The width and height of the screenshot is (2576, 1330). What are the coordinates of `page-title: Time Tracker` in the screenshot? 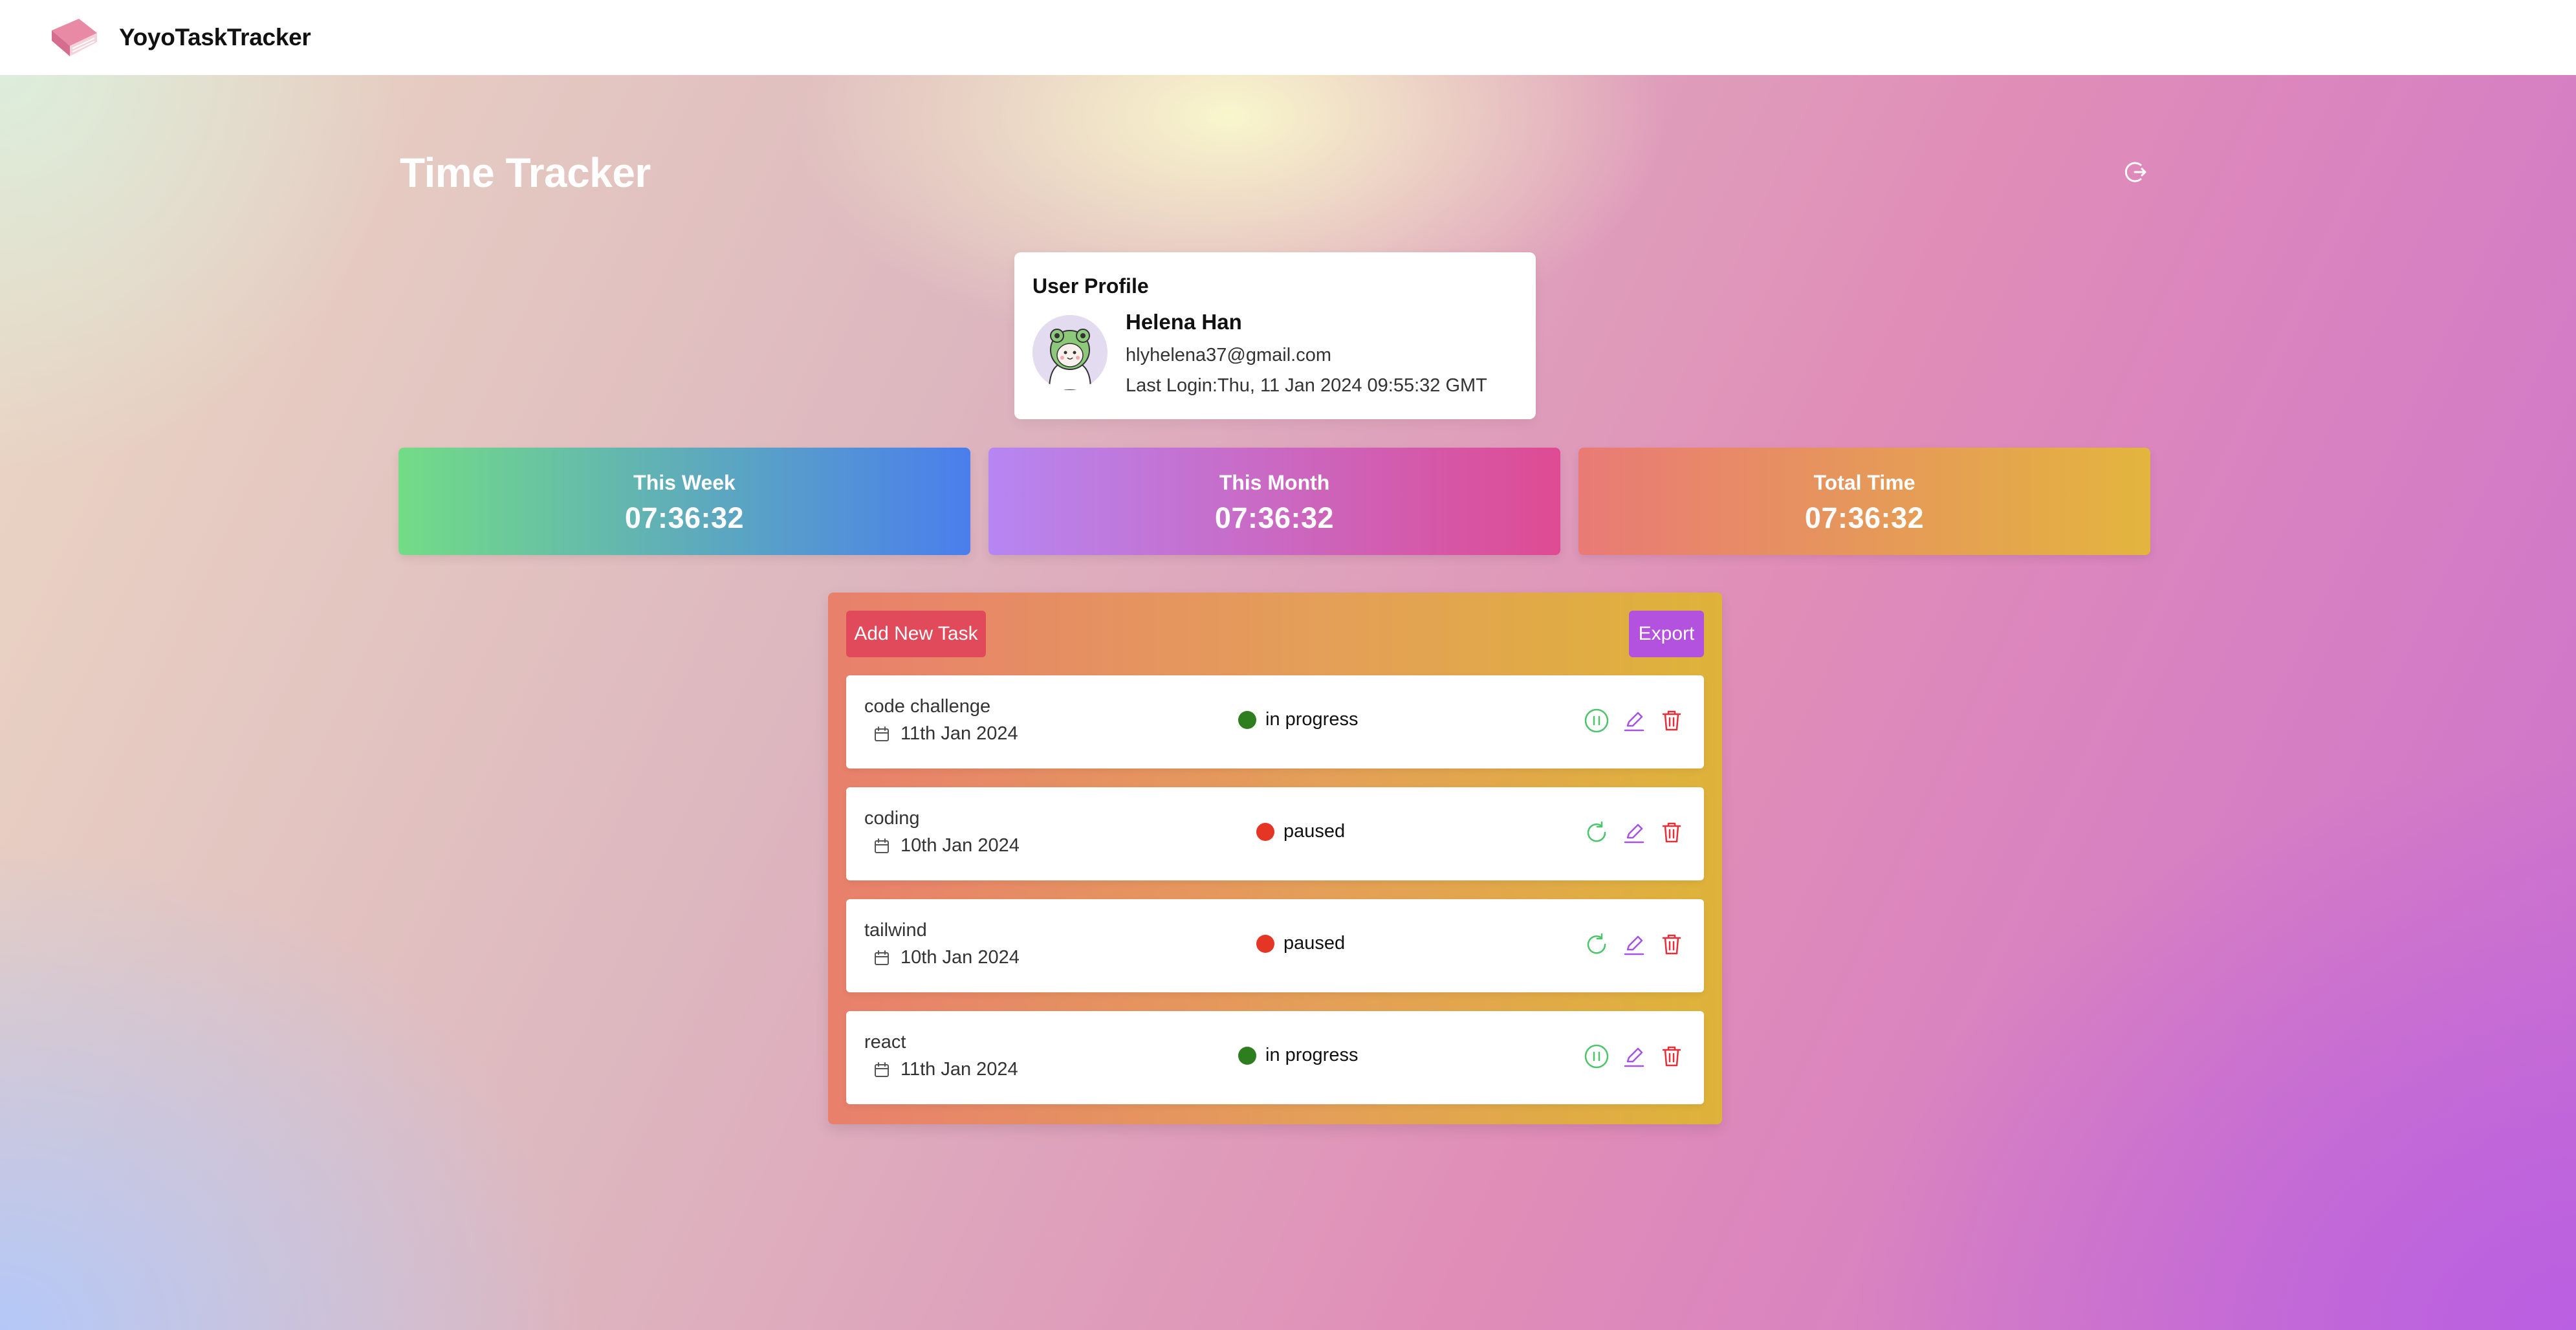 It's located at (525, 173).